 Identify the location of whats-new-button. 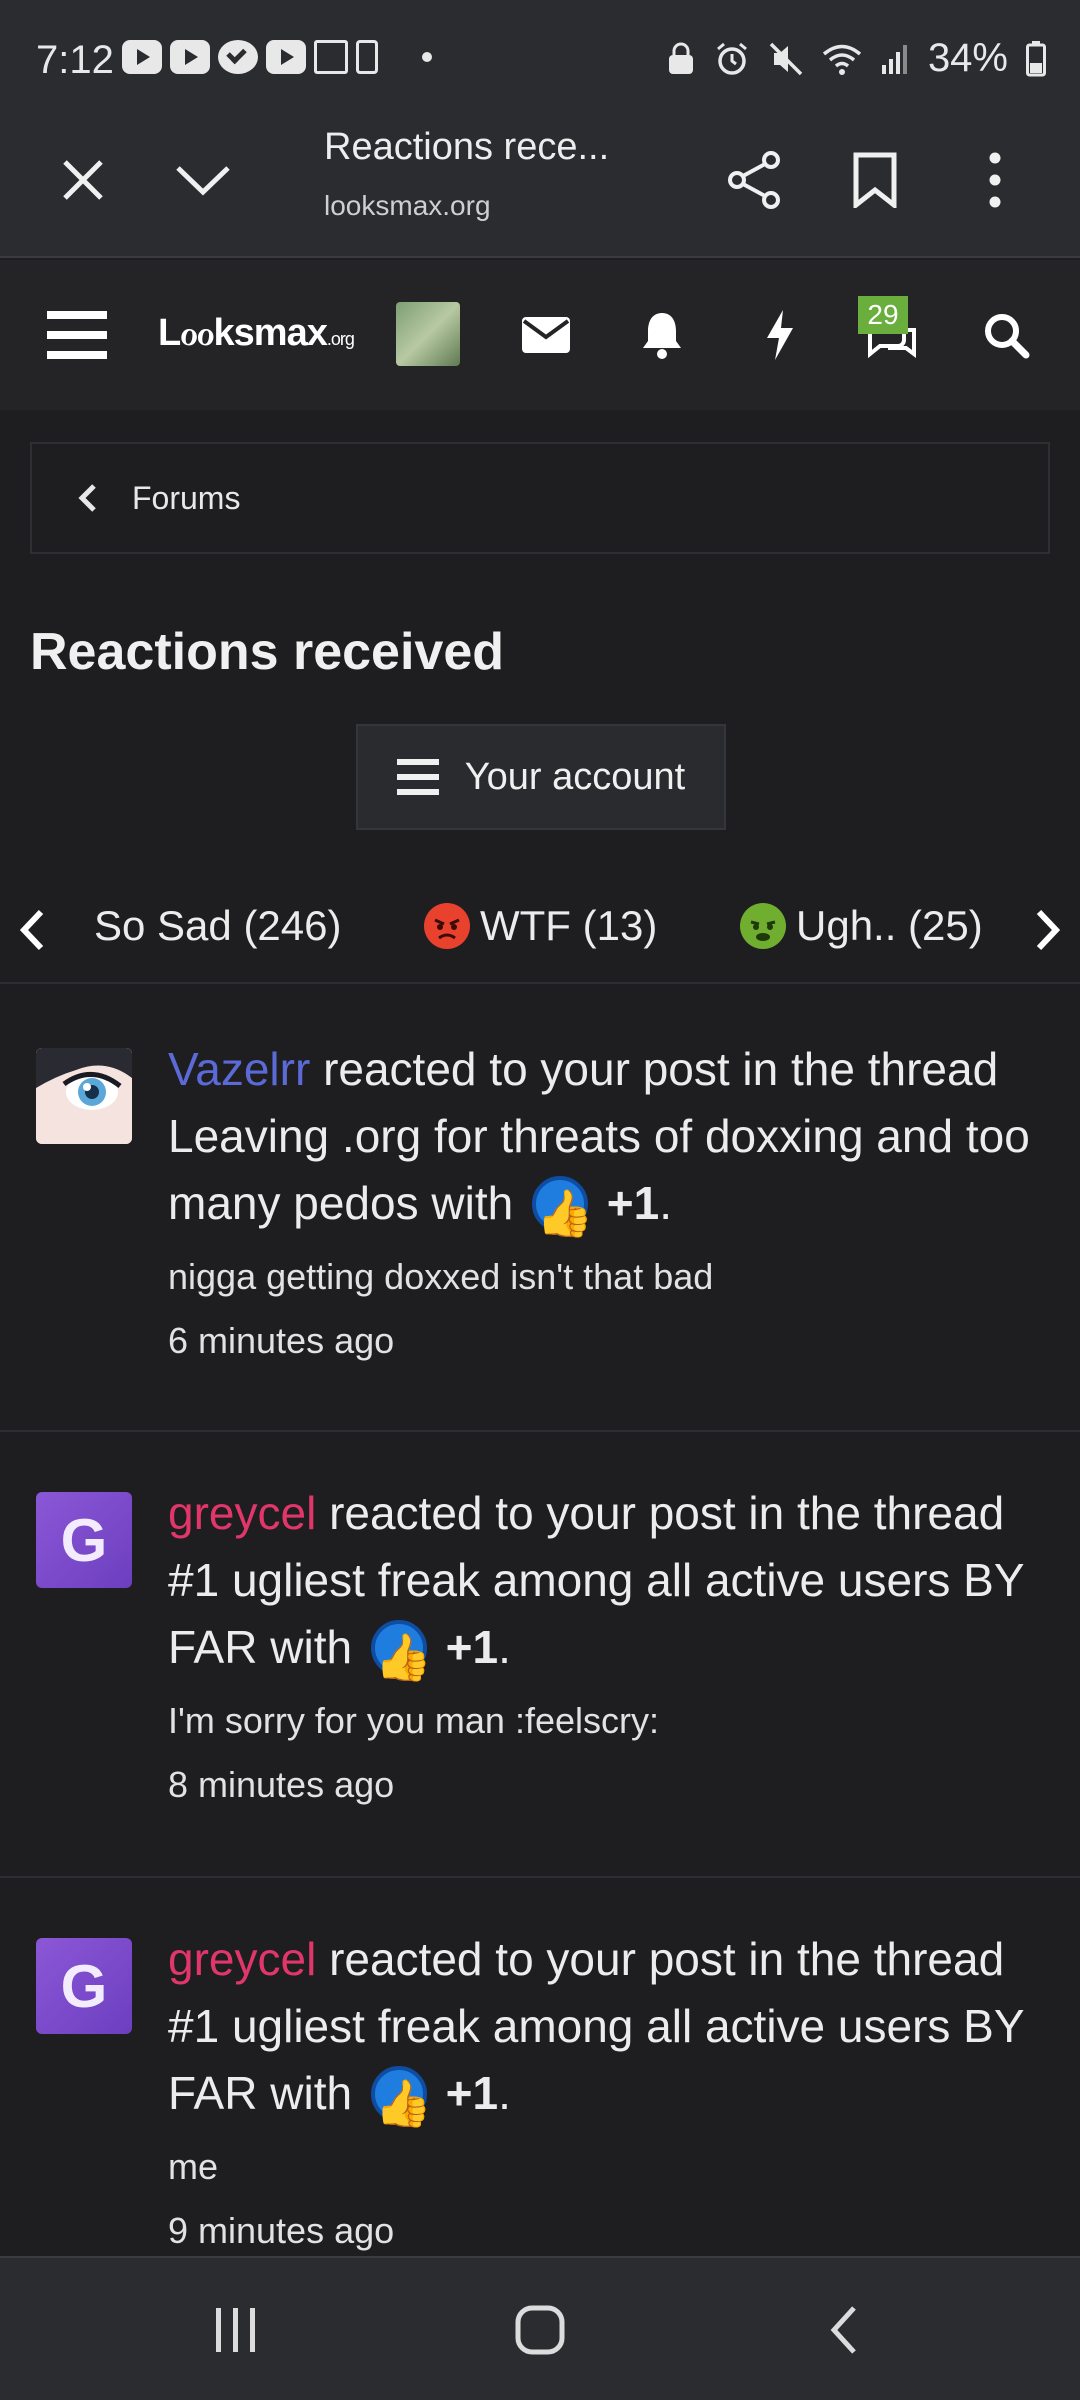
(780, 335).